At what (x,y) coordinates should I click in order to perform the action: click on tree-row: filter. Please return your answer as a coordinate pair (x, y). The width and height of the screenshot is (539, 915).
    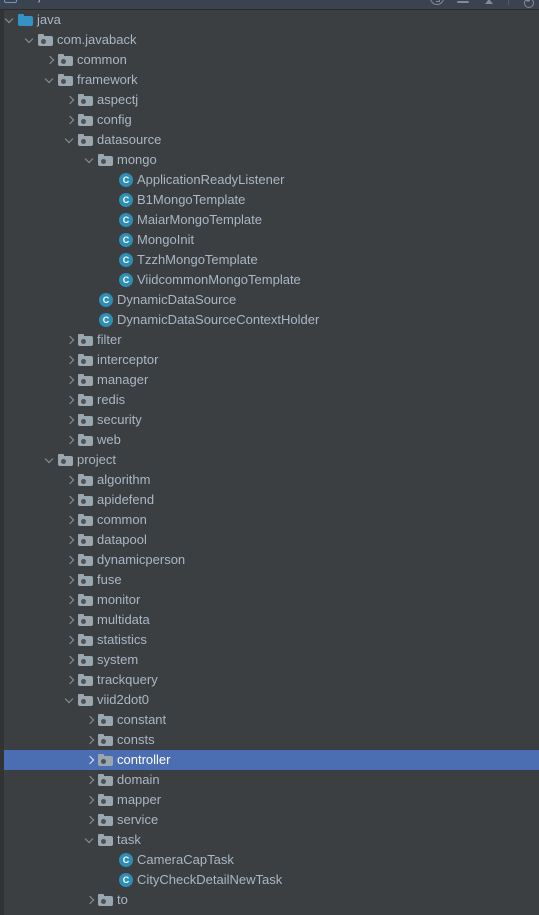
    Looking at the image, I should click on (271, 340).